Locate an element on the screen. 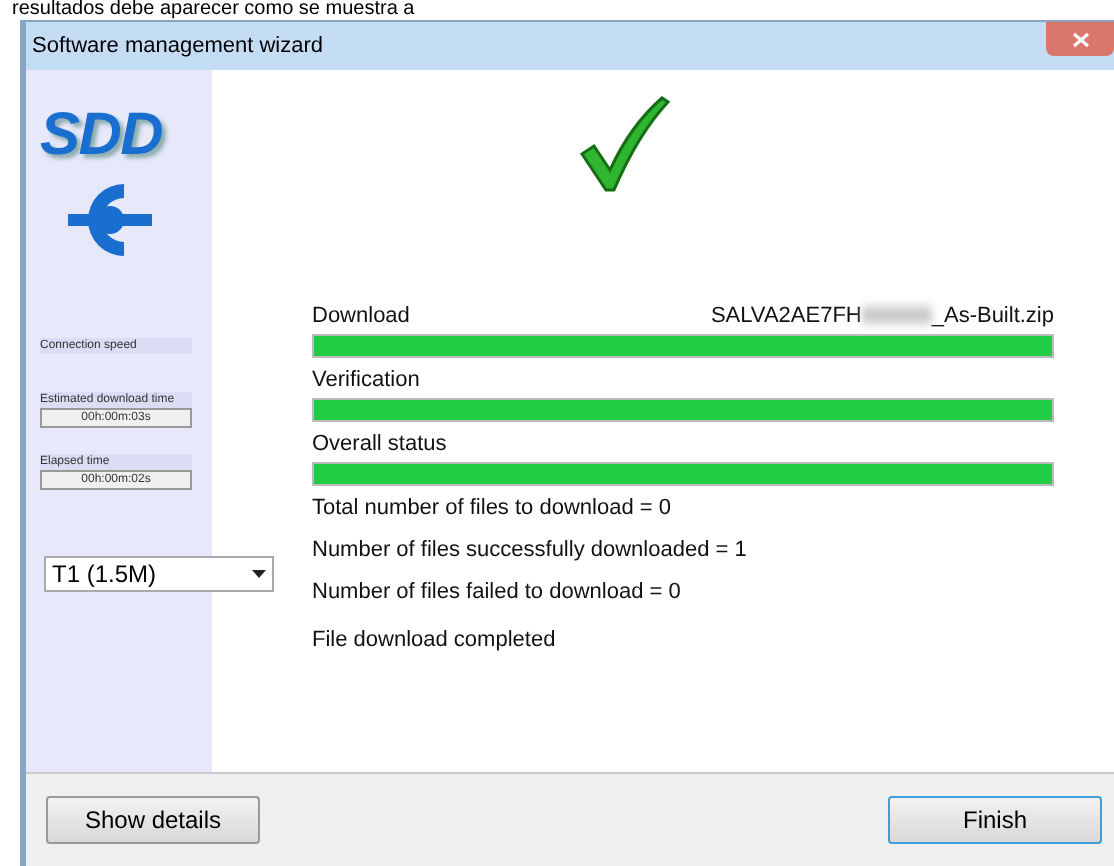 This screenshot has width=1114, height=866. close-icon is located at coordinates (1080, 39).